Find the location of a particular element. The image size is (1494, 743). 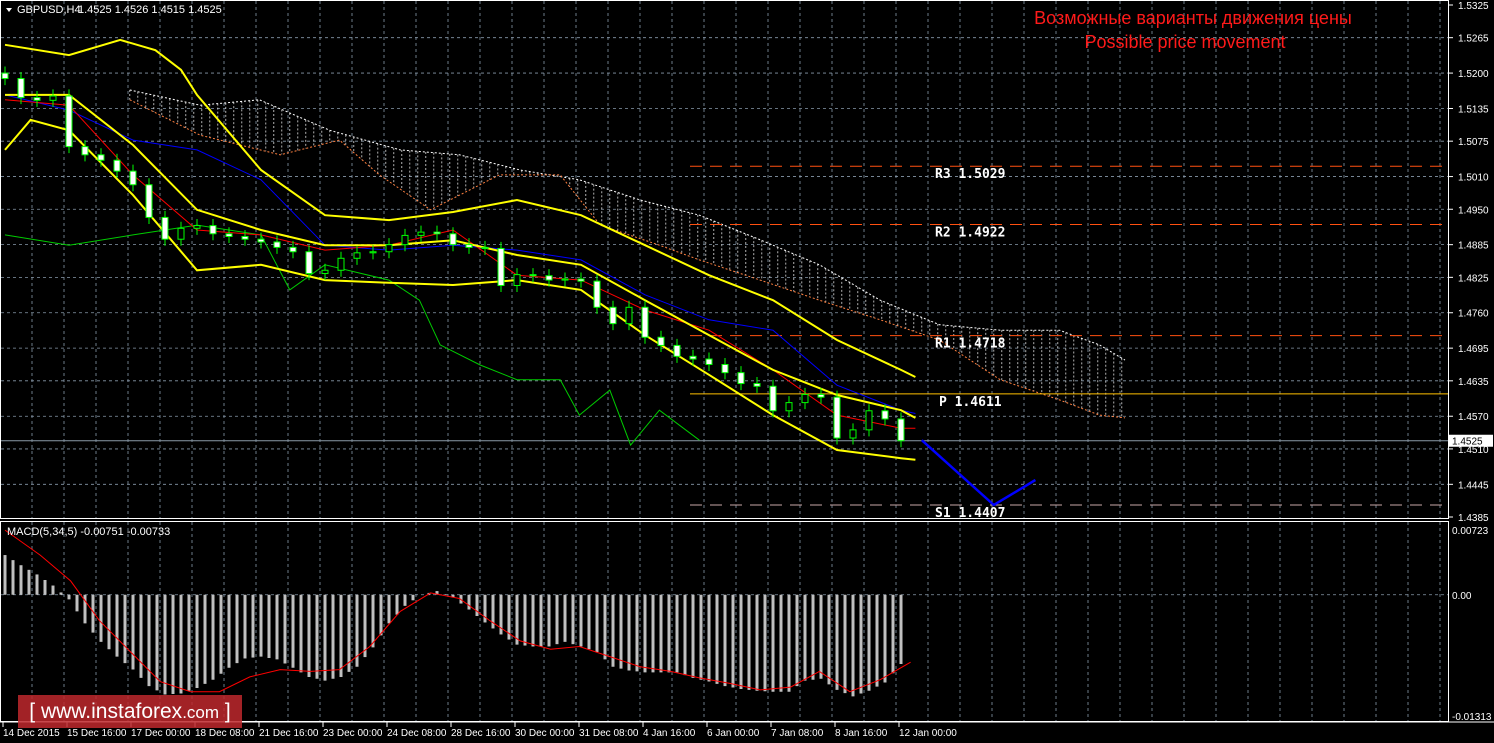

macd-tick-label: -0.01313 is located at coordinates (1472, 717).